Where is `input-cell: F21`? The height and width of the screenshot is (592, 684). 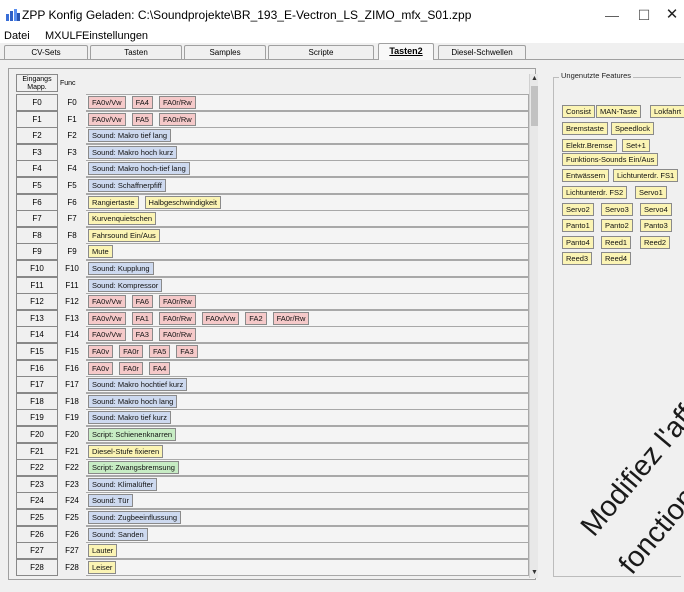
input-cell: F21 is located at coordinates (37, 451).